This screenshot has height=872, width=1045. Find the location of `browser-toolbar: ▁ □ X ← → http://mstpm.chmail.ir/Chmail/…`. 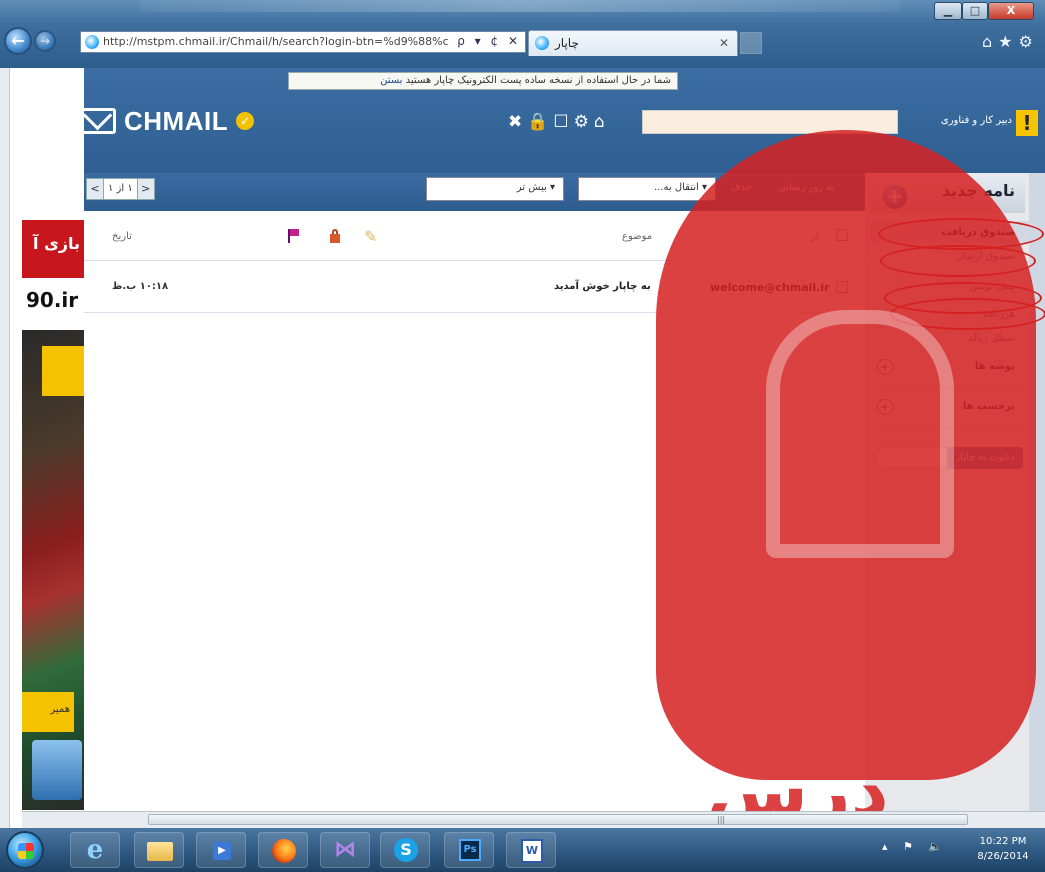

browser-toolbar: ▁ □ X ← → http://mstpm.chmail.ir/Chmail/… is located at coordinates (522, 34).